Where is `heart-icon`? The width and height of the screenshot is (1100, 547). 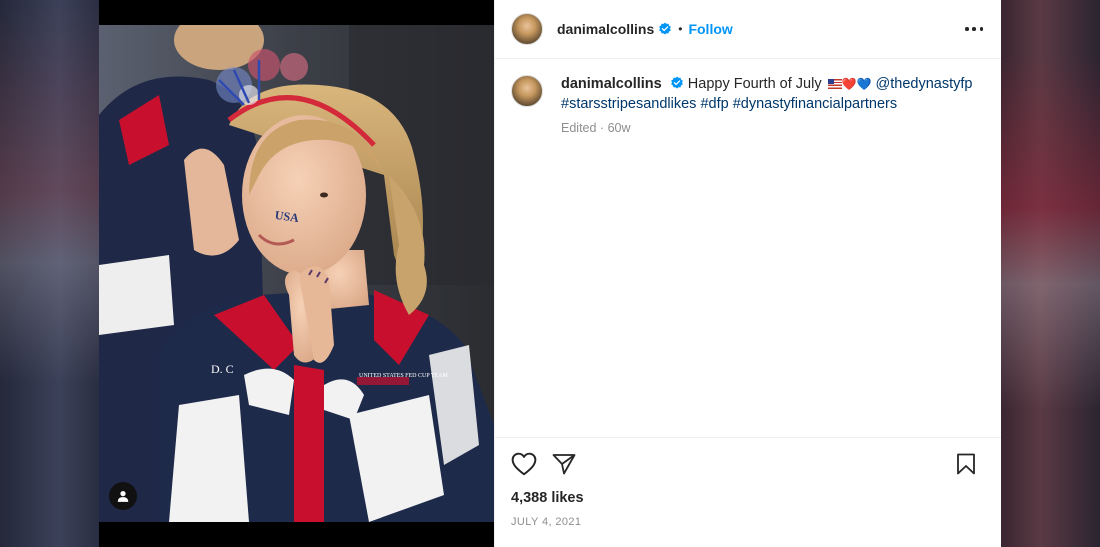
heart-icon is located at coordinates (524, 464).